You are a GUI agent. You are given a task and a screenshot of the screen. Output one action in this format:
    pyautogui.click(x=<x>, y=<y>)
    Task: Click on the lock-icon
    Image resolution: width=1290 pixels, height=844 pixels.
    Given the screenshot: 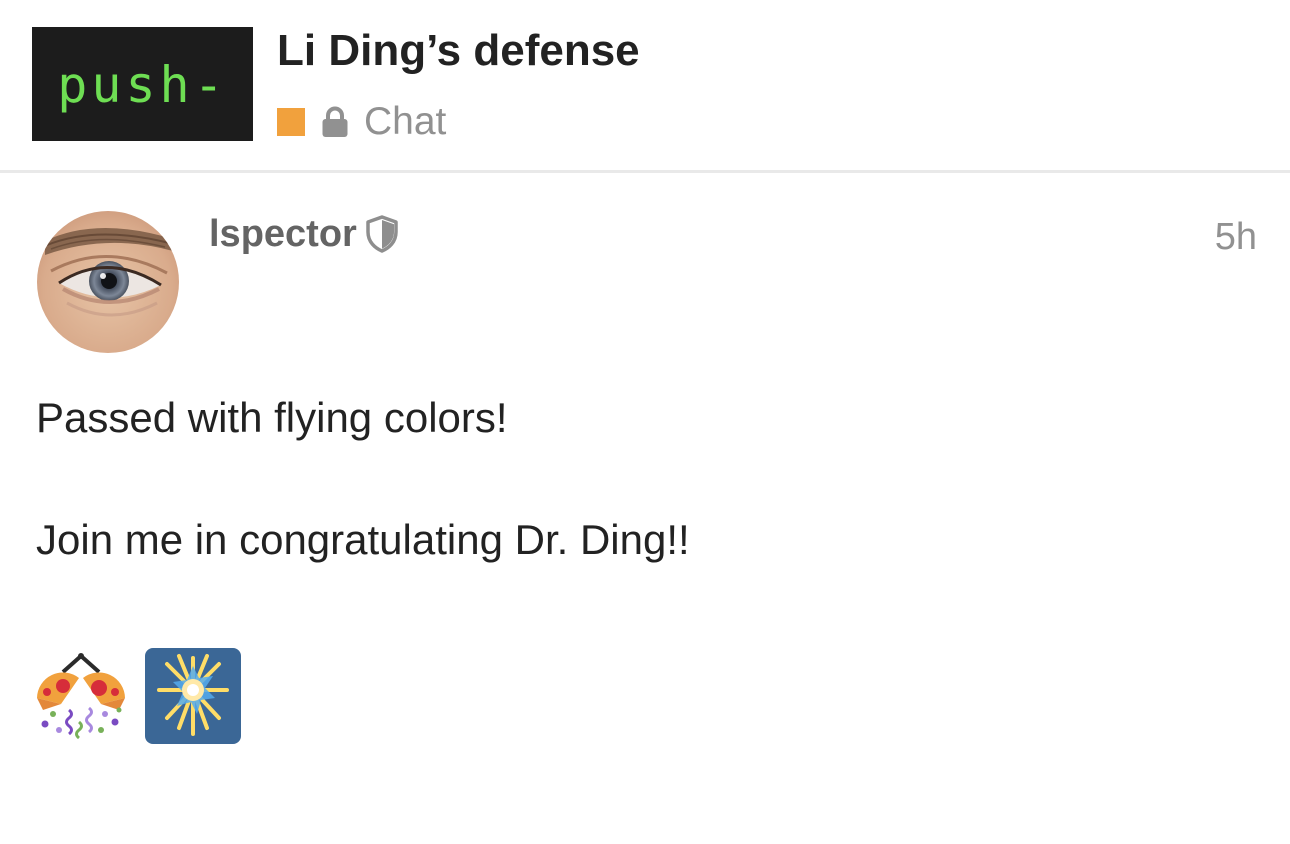 What is the action you would take?
    pyautogui.click(x=335, y=121)
    